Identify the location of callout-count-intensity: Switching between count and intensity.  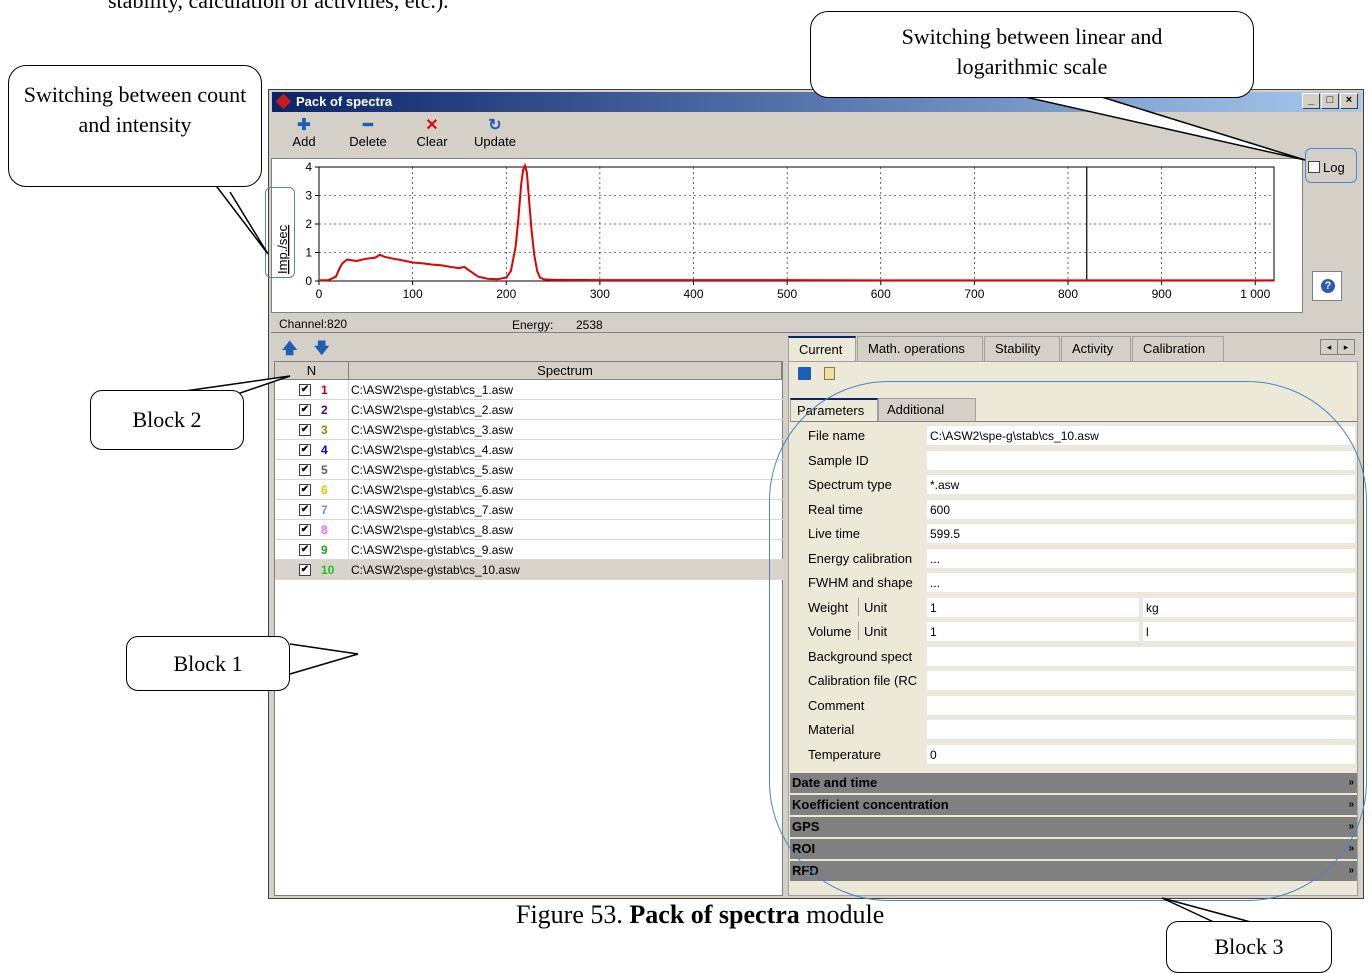
(135, 126).